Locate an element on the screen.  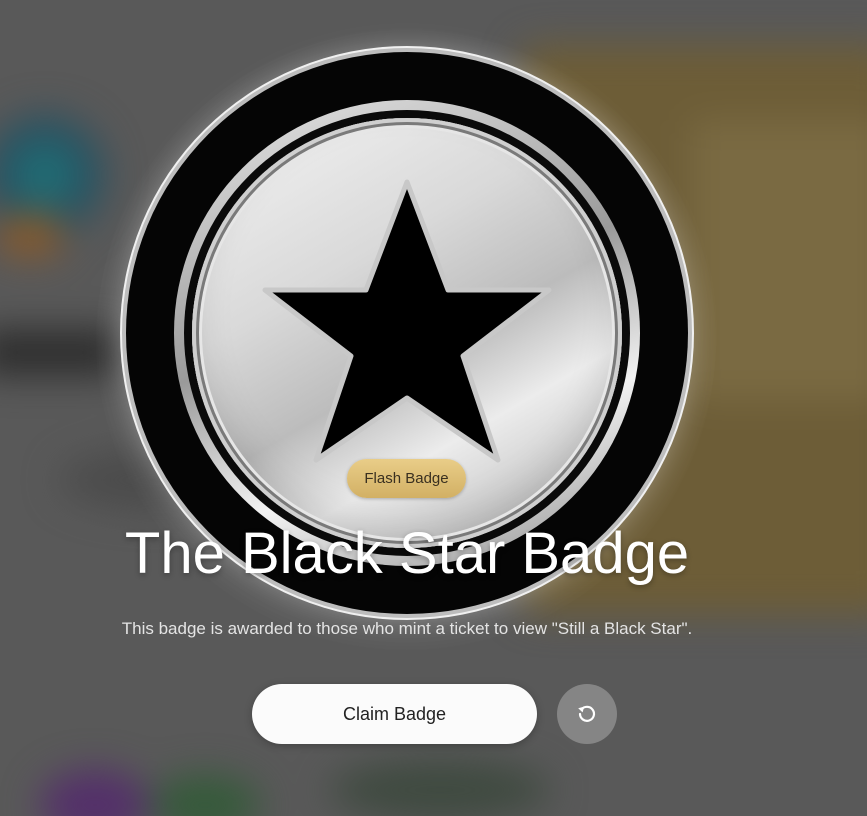
reset-button is located at coordinates (587, 714).